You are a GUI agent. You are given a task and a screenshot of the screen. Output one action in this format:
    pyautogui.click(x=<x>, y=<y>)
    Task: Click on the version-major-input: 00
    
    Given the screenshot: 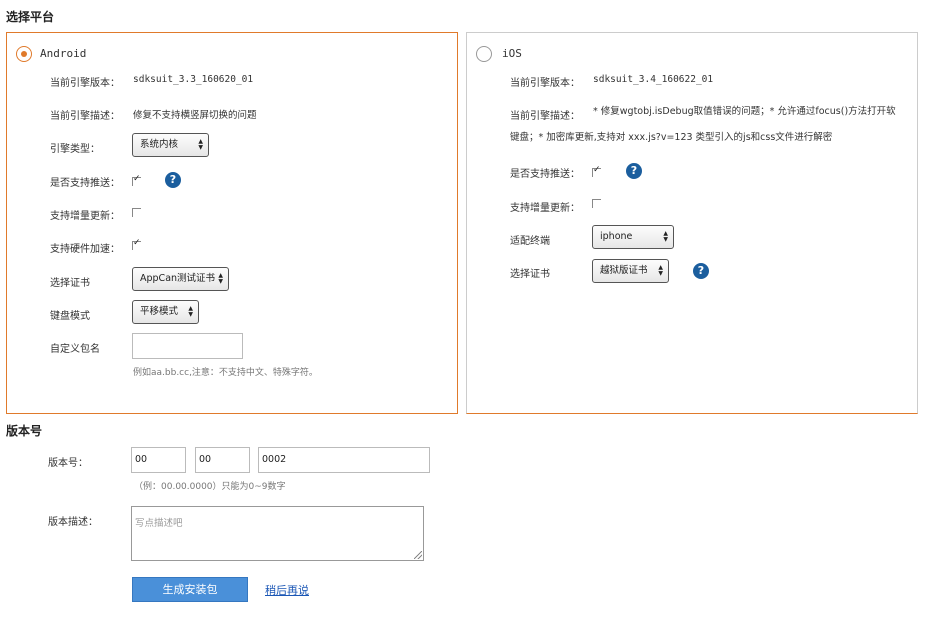 What is the action you would take?
    pyautogui.click(x=158, y=460)
    